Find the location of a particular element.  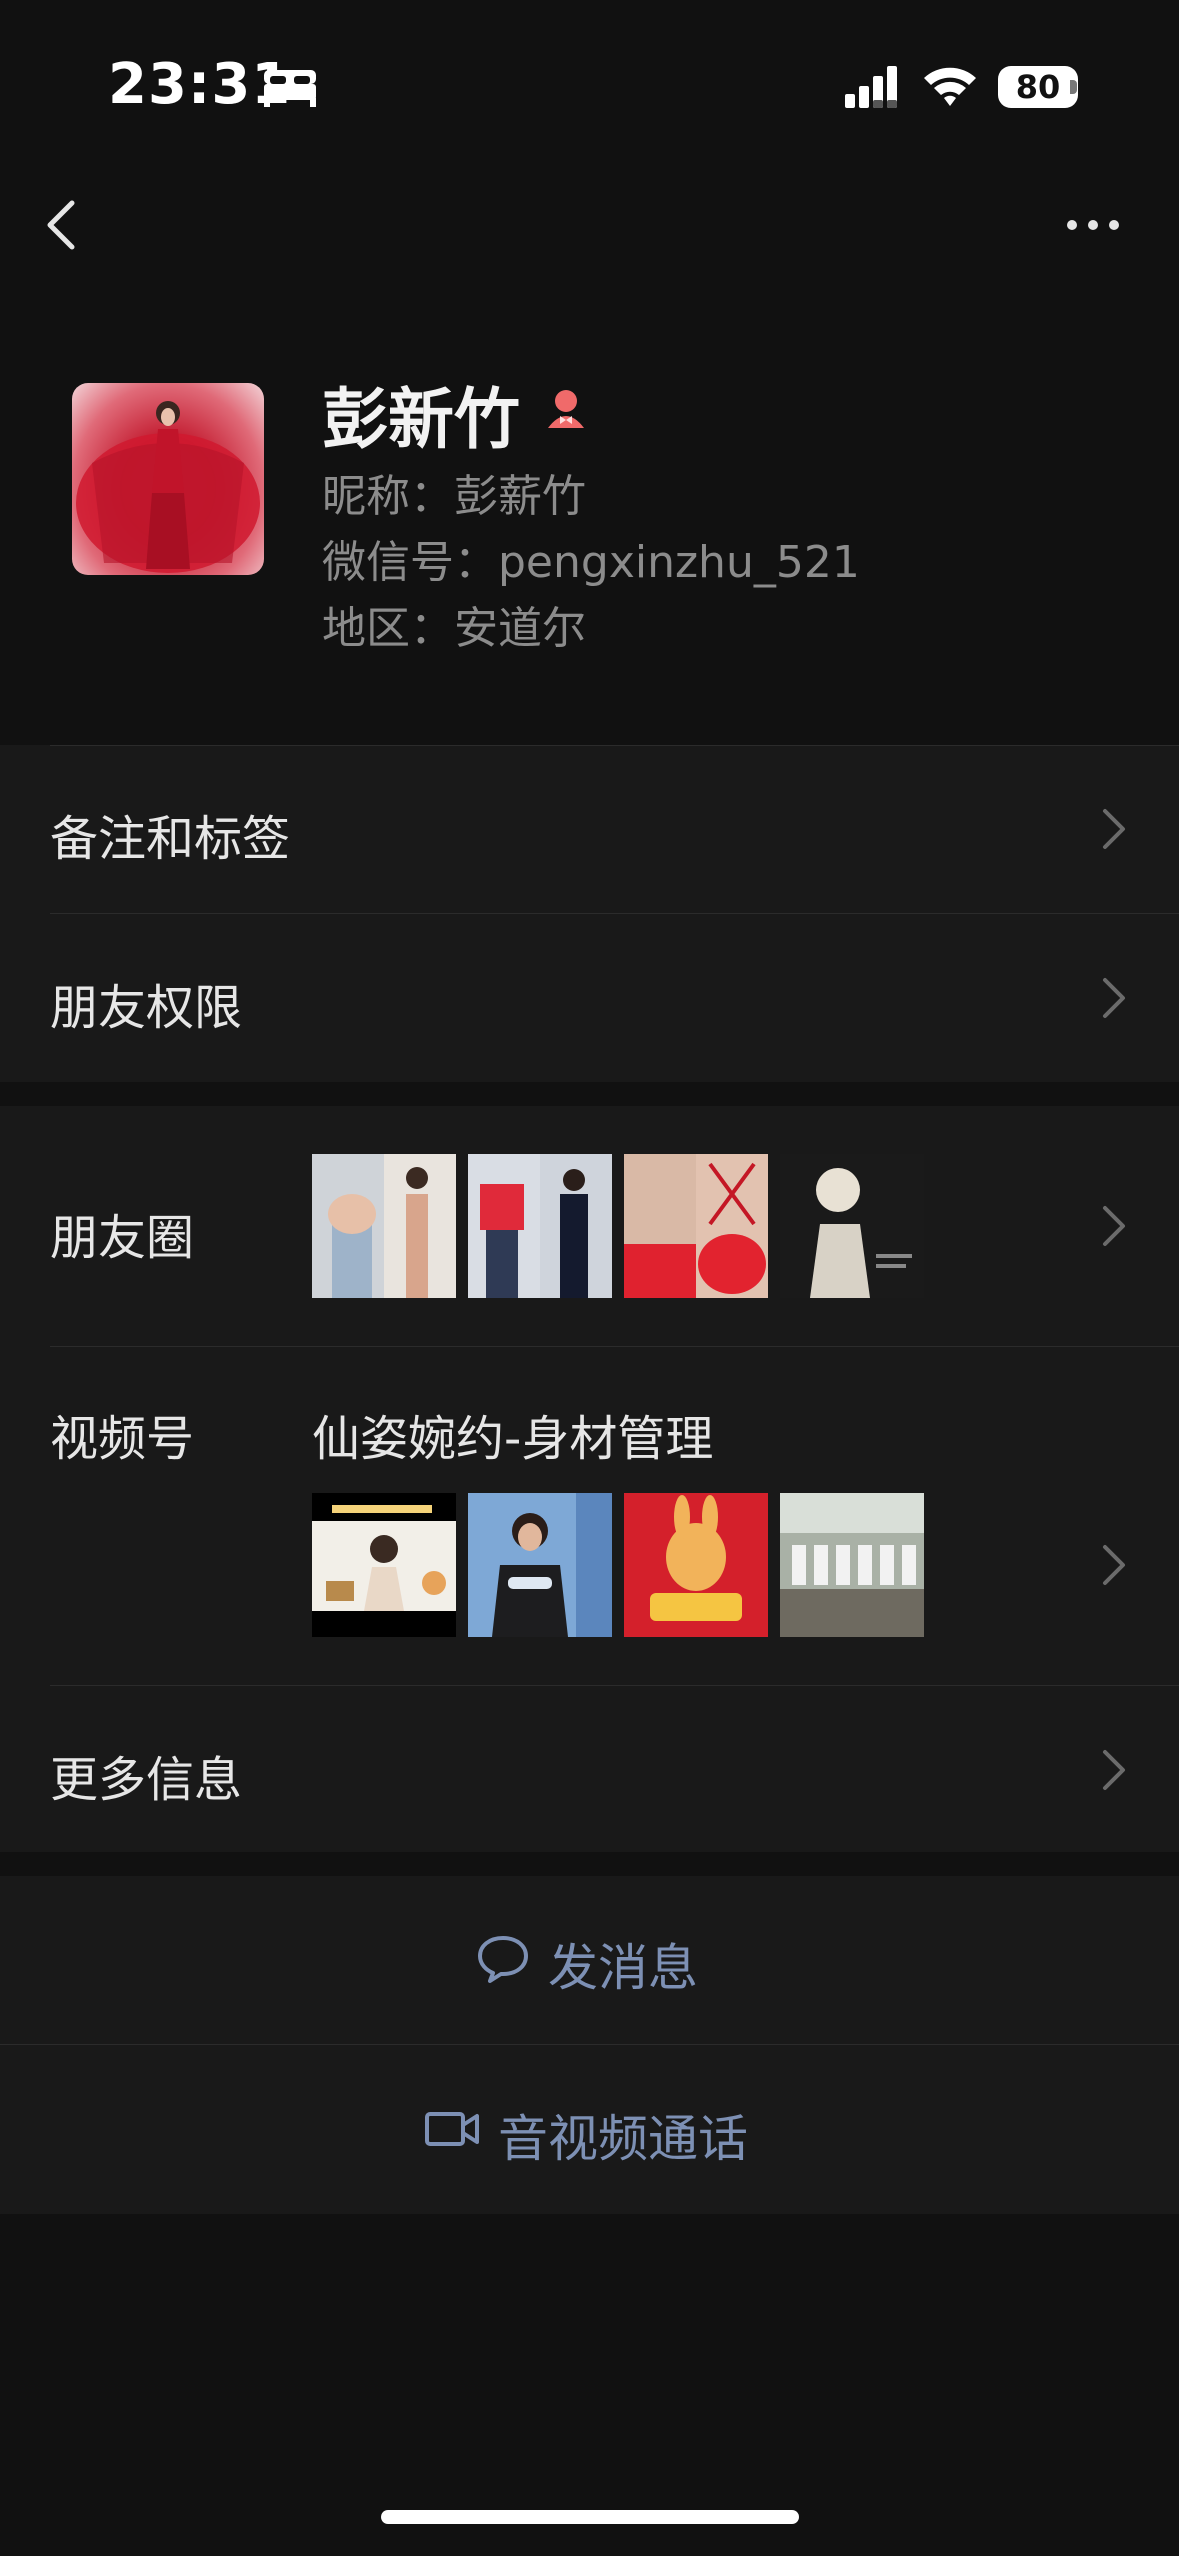

nickname-text: 昵称：彭薪竹 is located at coordinates (454, 496).